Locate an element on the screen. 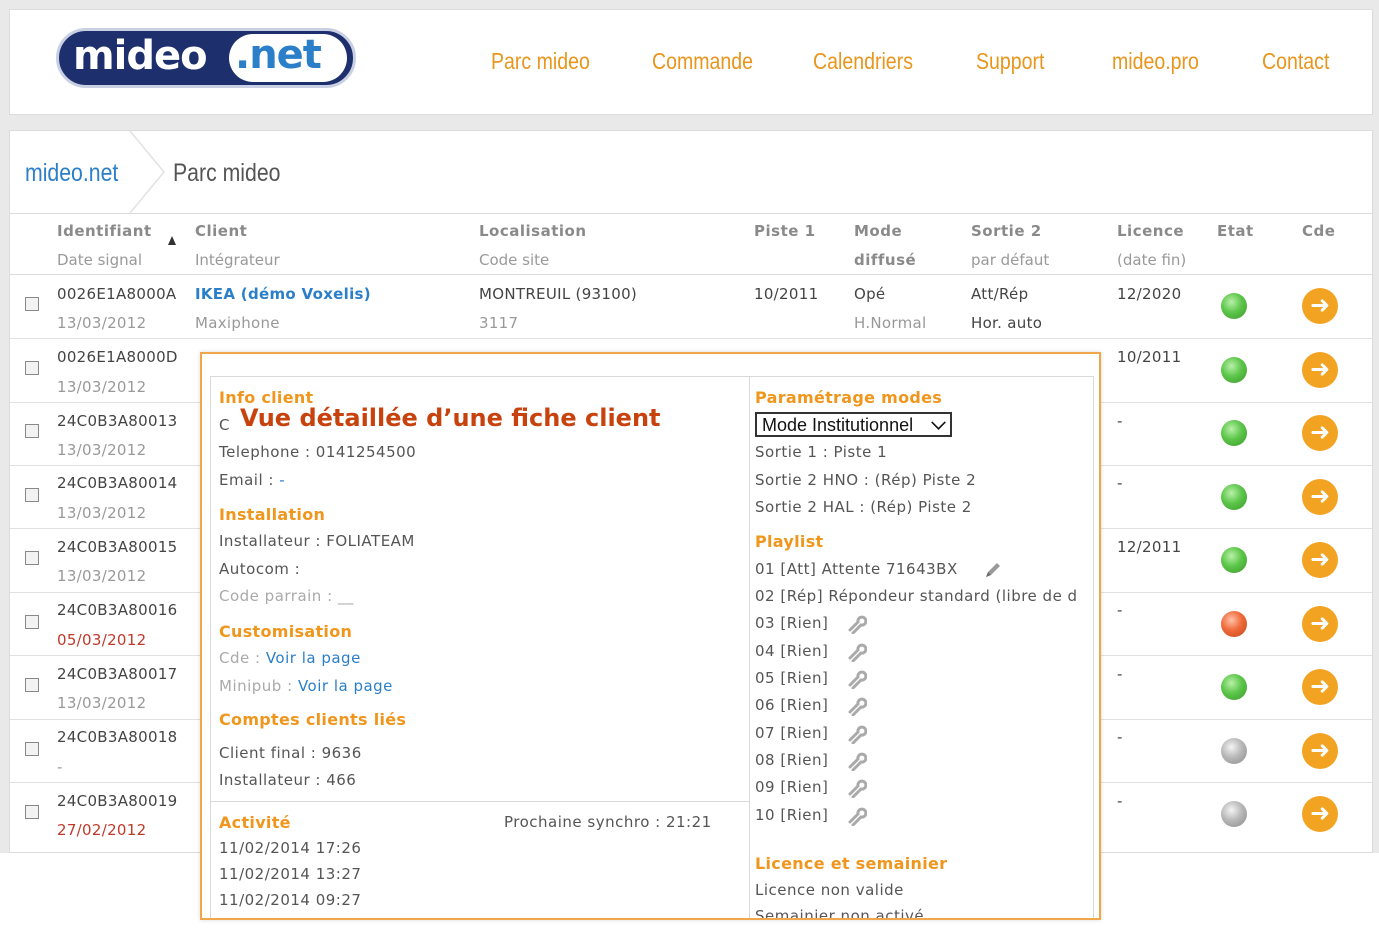  installation-code-parrain: Code parrain : __ is located at coordinates (286, 596).